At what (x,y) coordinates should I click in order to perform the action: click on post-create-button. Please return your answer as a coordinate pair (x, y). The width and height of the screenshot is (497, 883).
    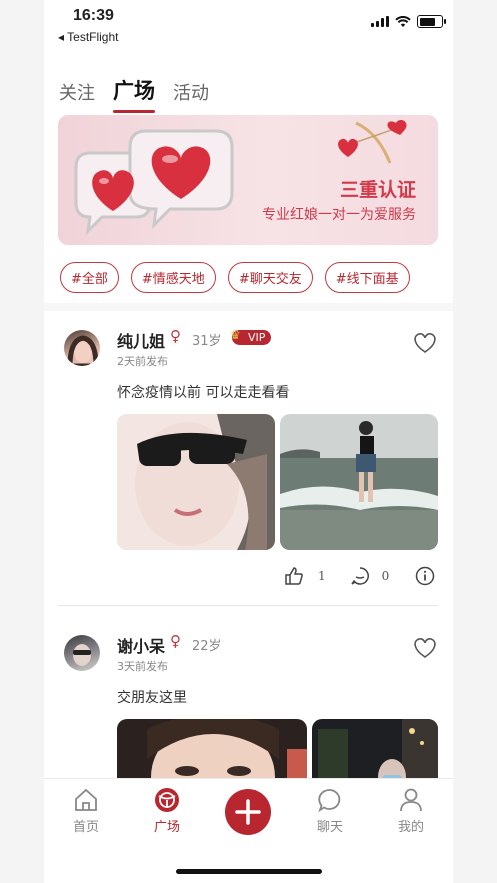
    Looking at the image, I should click on (248, 812).